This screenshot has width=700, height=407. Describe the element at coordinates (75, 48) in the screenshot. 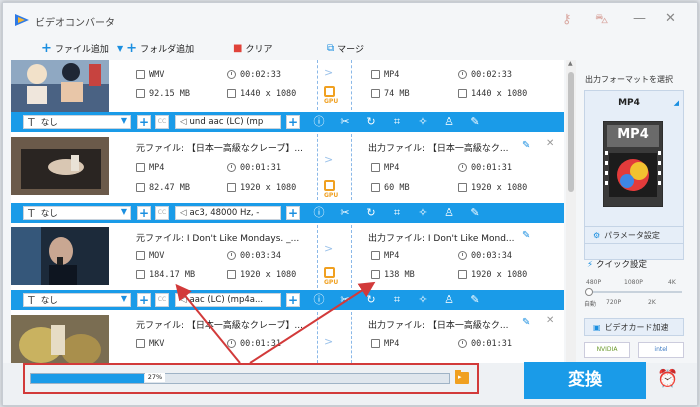

I see `add-file-button: + ファイル追加` at that location.